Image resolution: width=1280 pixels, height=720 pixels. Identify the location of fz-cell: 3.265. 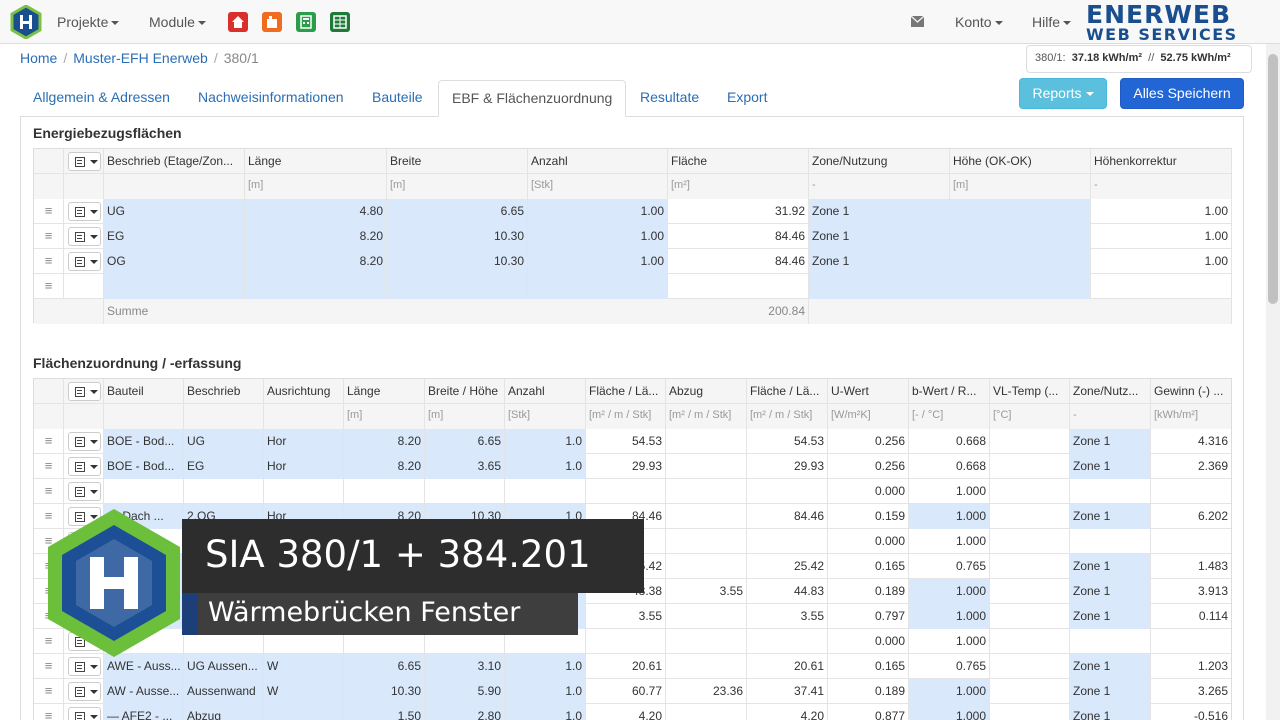
(1191, 691).